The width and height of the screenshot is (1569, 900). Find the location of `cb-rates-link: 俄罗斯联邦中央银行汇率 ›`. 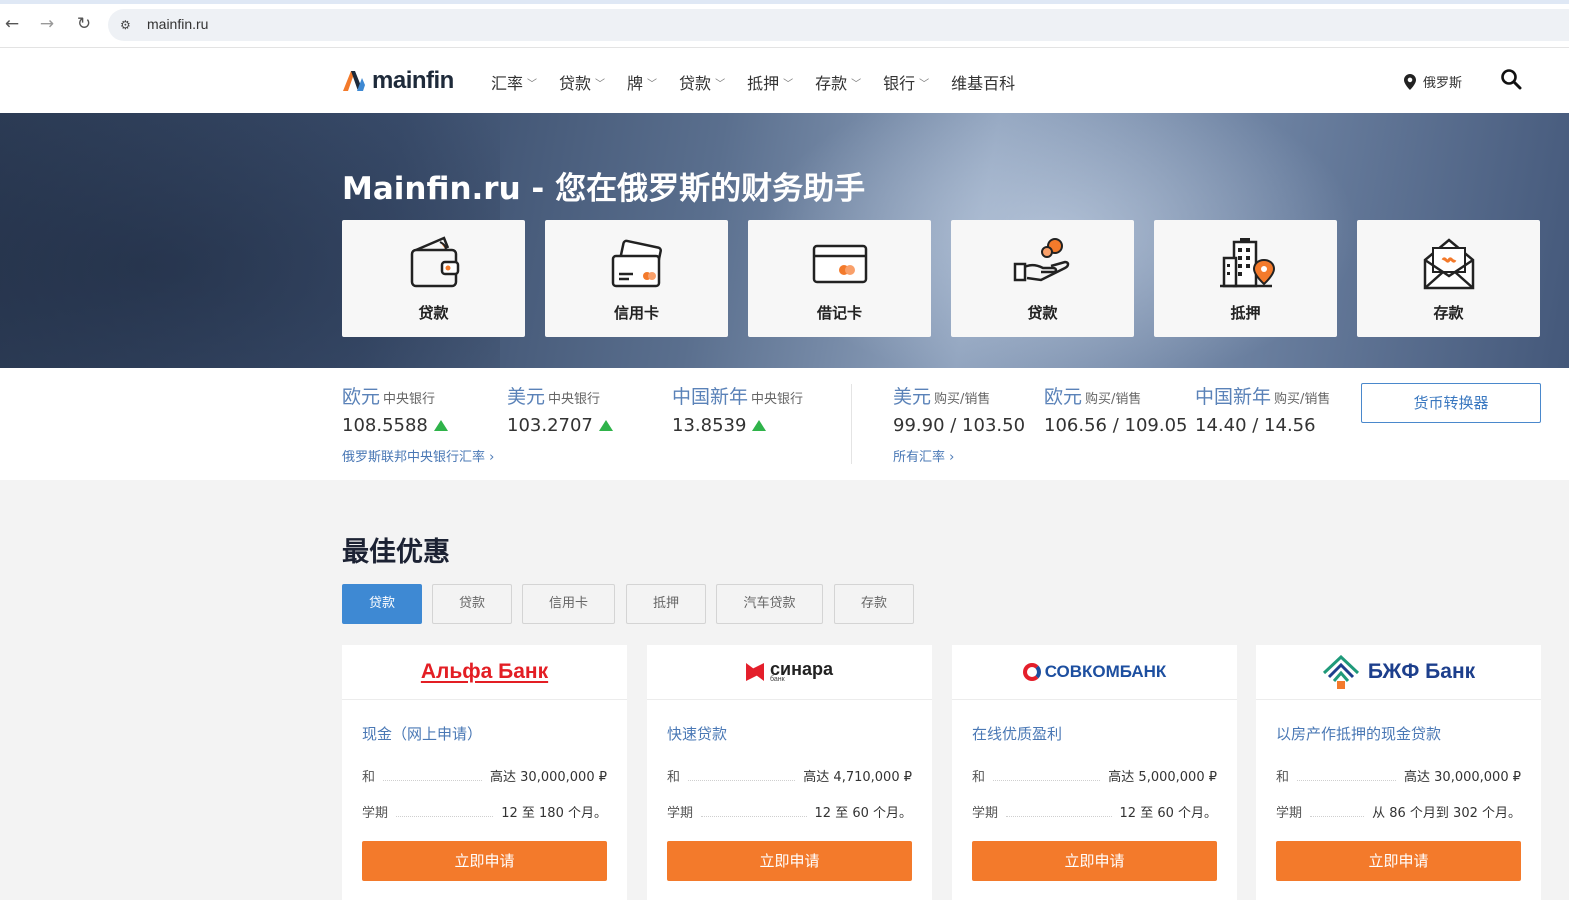

cb-rates-link: 俄罗斯联邦中央银行汇率 › is located at coordinates (418, 455).